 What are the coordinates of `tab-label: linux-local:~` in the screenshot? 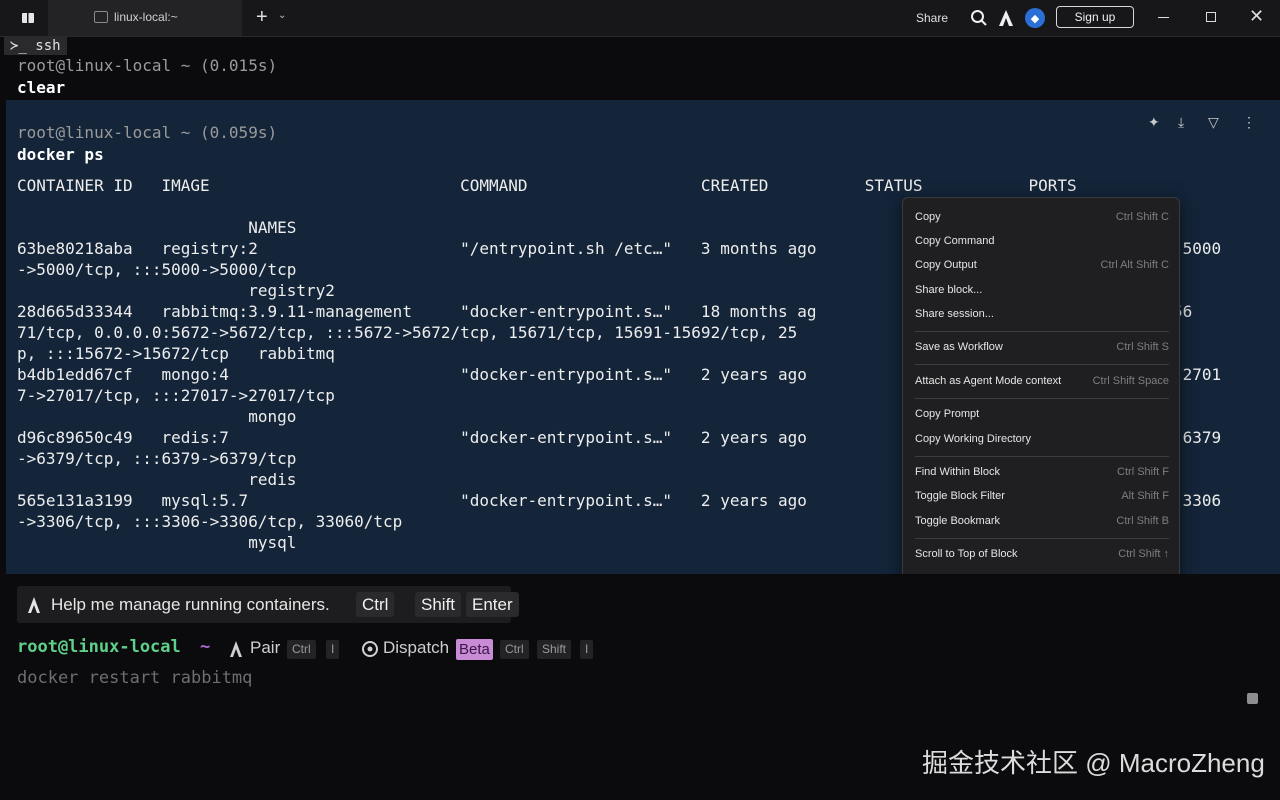 It's located at (146, 17).